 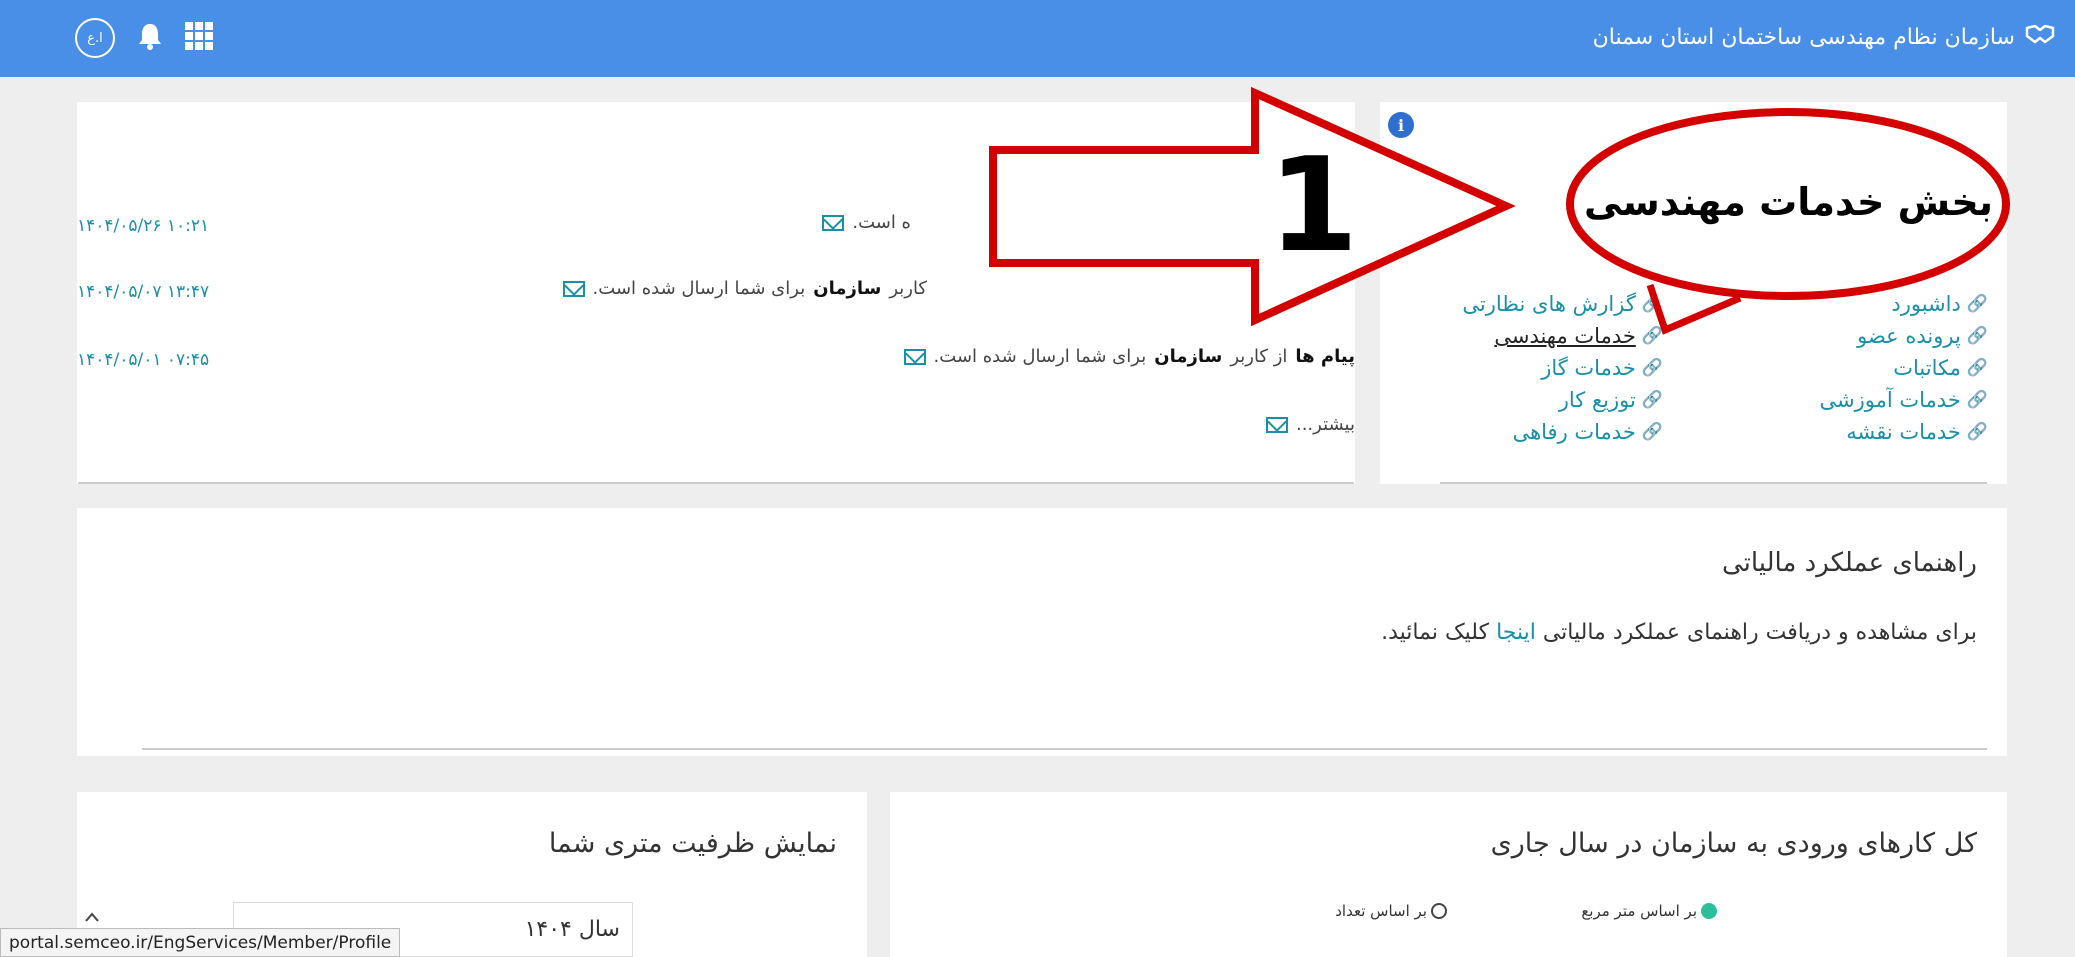 What do you see at coordinates (1313, 205) in the screenshot?
I see `annotation-step-number: 1` at bounding box center [1313, 205].